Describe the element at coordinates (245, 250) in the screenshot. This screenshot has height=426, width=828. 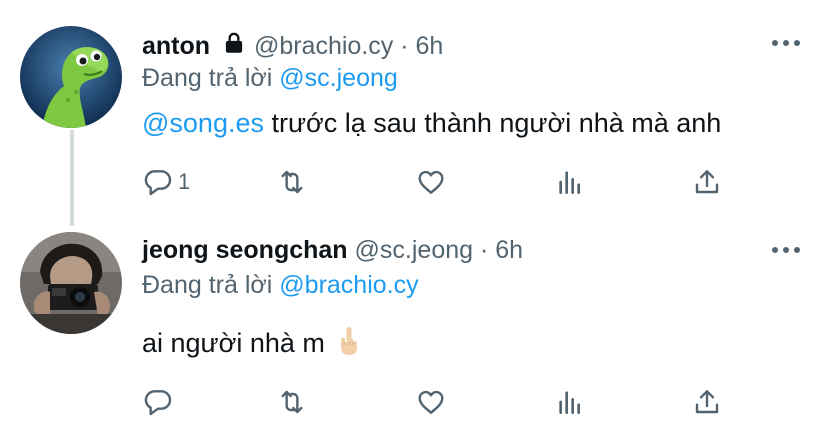
I see `display-name: jeong seongchan` at that location.